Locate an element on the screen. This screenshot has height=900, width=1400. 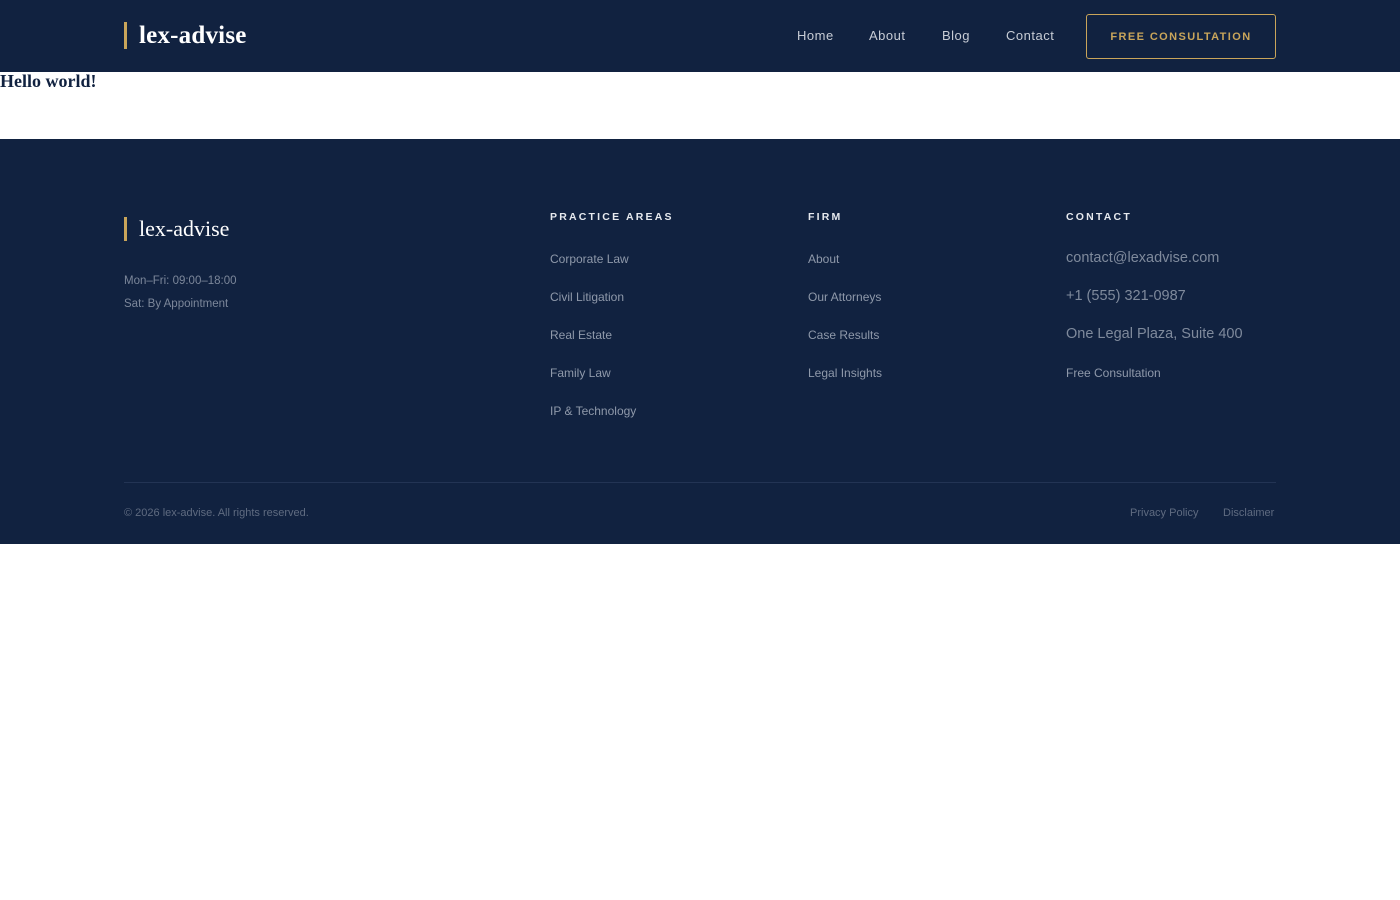
copyright-text: © 2026 lex-advise. All rights reserved. is located at coordinates (216, 513).